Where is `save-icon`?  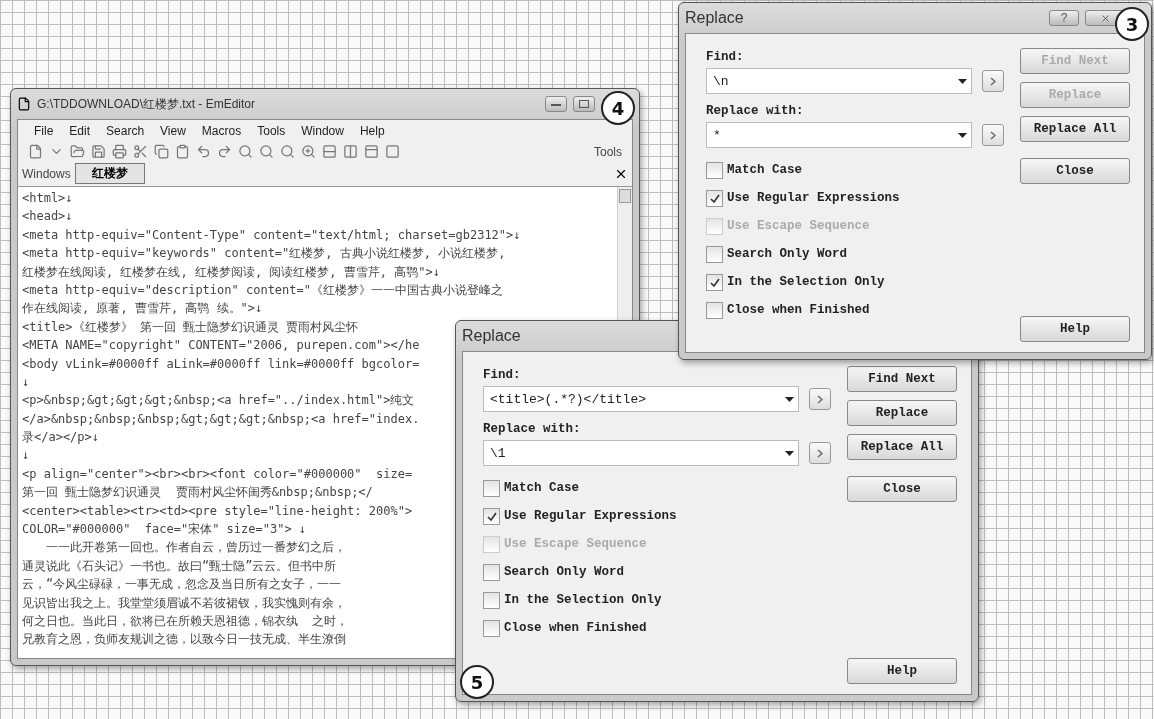
save-icon is located at coordinates (98, 151).